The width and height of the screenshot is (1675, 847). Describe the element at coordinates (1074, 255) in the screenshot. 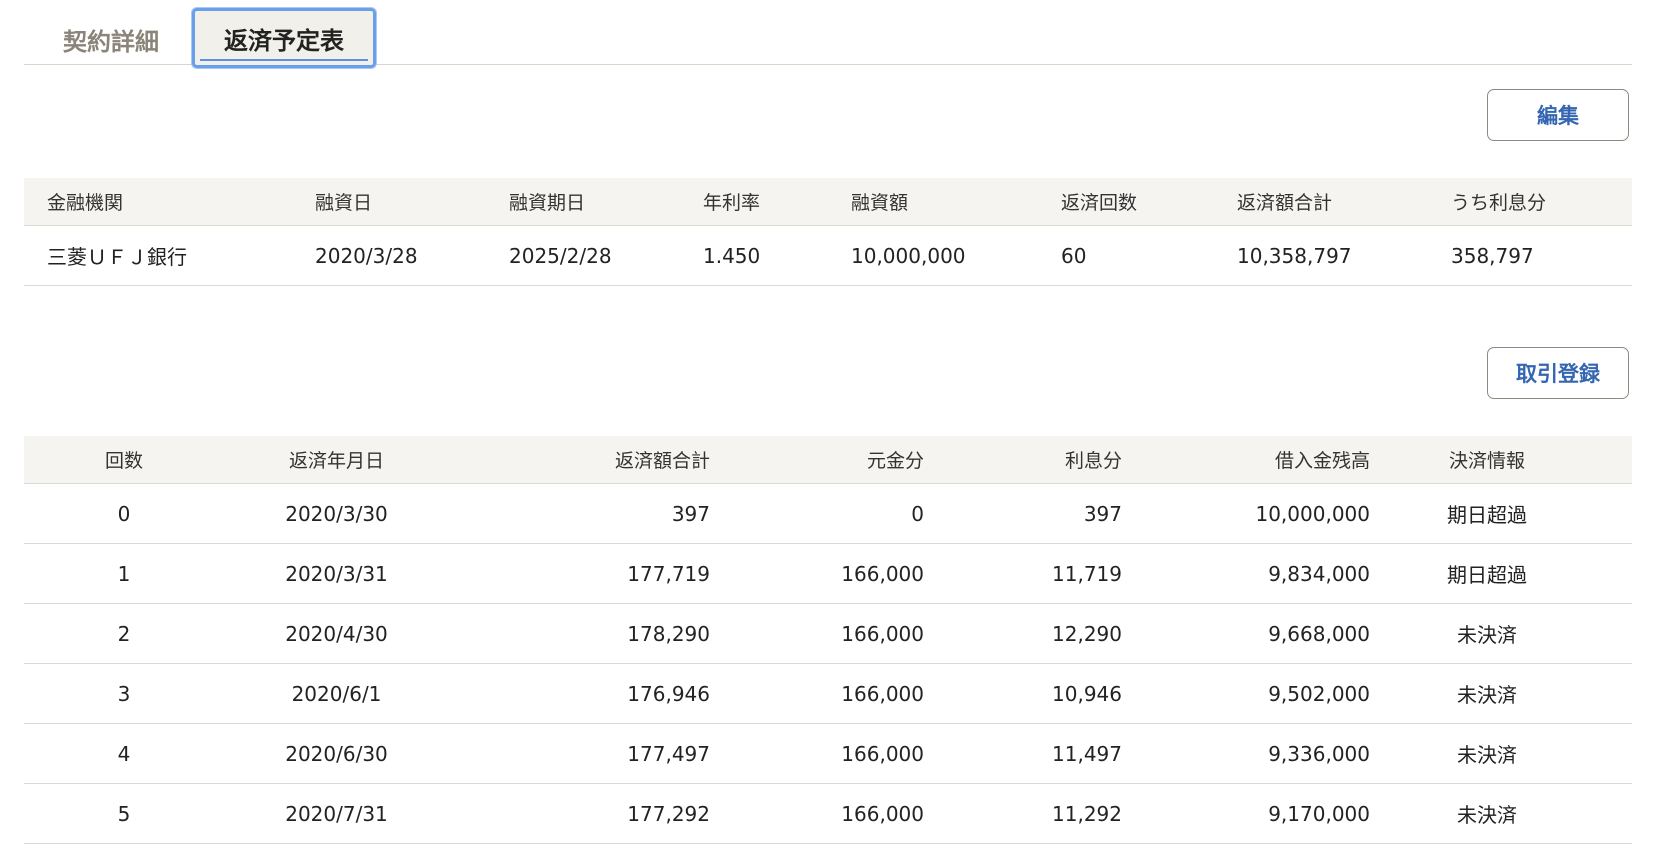

I see `repayment-count: 60` at that location.